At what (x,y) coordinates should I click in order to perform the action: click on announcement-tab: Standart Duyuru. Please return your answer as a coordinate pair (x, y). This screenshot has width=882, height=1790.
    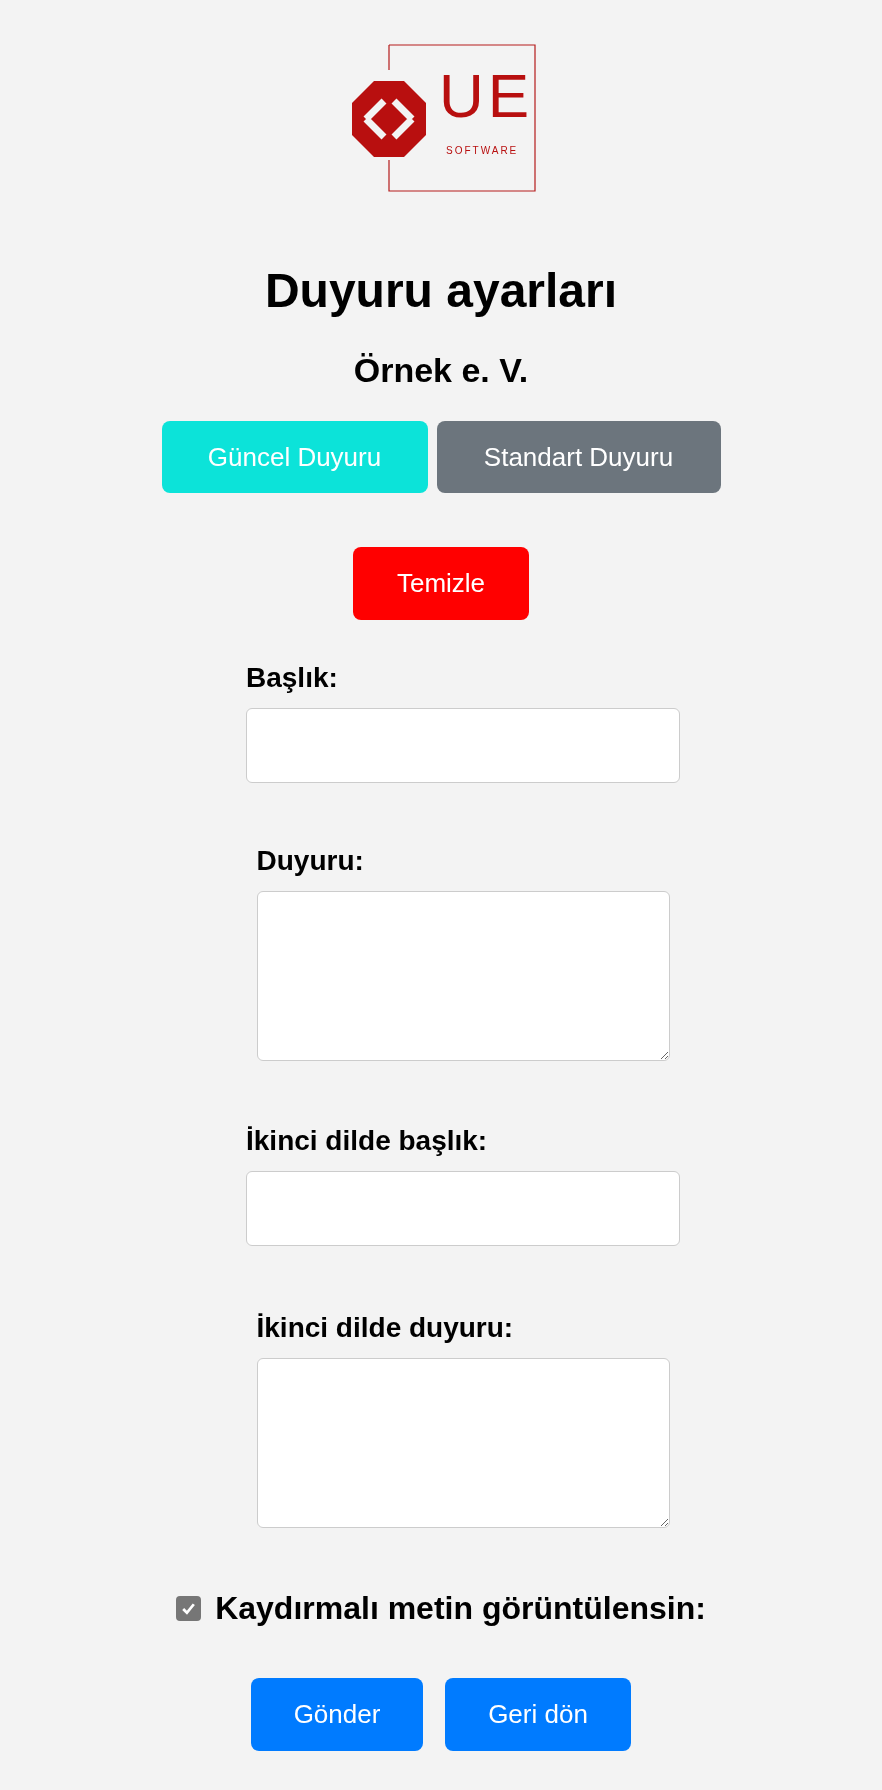
    Looking at the image, I should click on (578, 457).